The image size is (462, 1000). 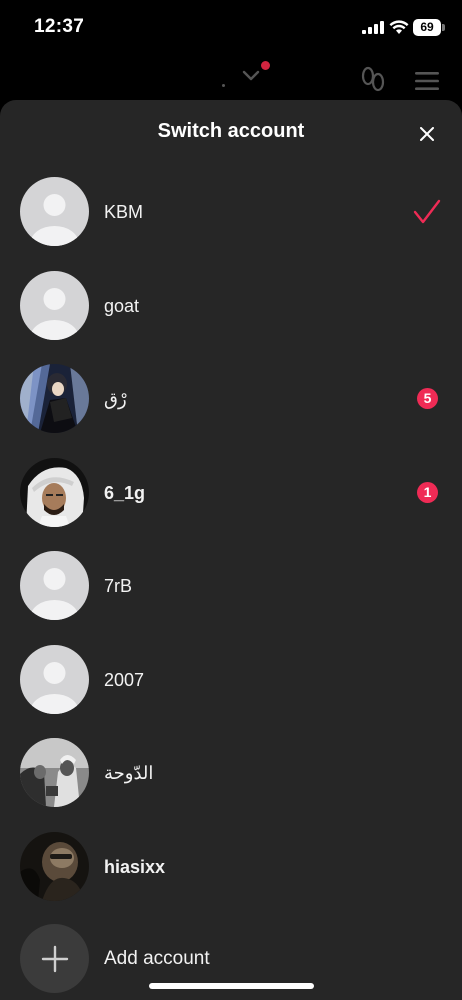 I want to click on dark-portrait-image, so click(x=54, y=866).